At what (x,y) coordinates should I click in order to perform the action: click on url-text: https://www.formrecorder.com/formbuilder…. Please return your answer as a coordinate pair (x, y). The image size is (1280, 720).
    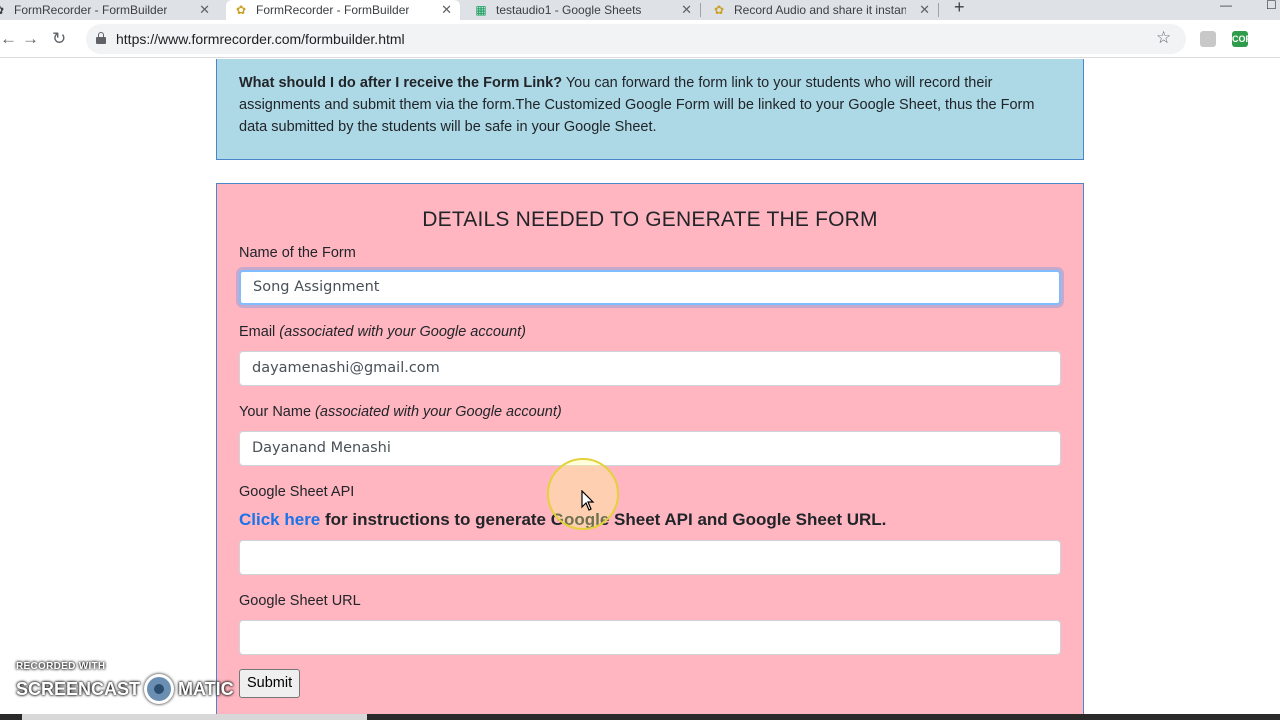
    Looking at the image, I should click on (260, 39).